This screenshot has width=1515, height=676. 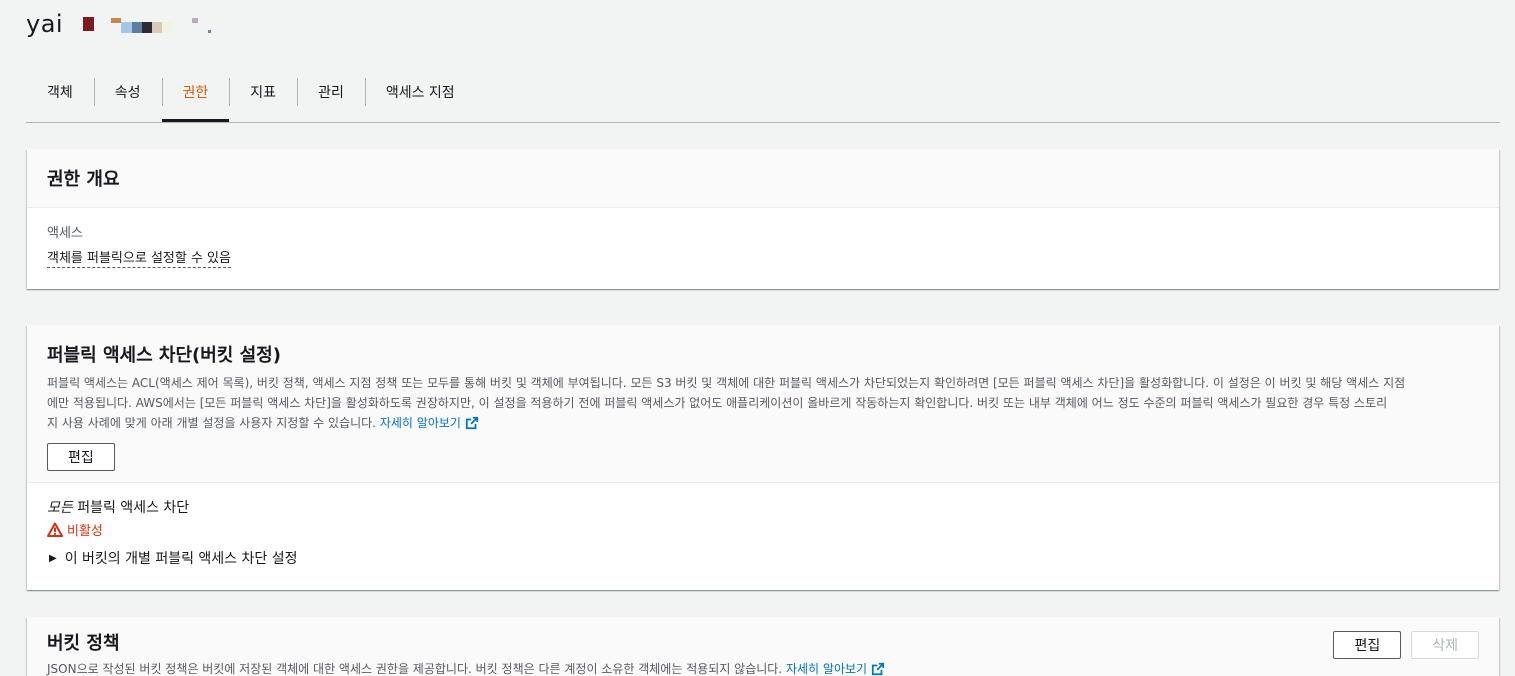 What do you see at coordinates (53, 558) in the screenshot?
I see `caret-right-icon: ▶` at bounding box center [53, 558].